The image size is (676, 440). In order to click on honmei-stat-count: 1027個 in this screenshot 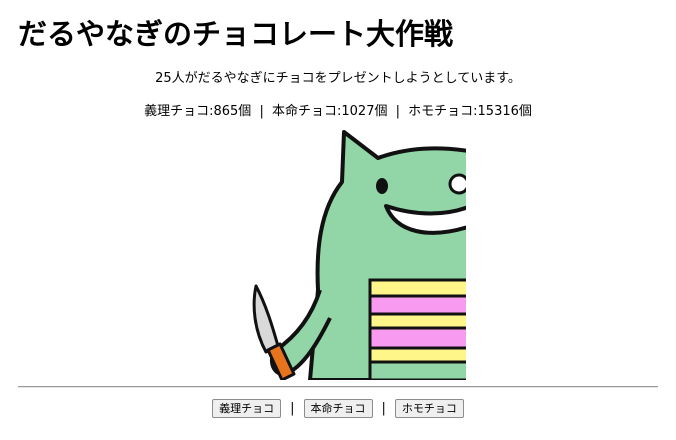, I will do `click(364, 111)`.